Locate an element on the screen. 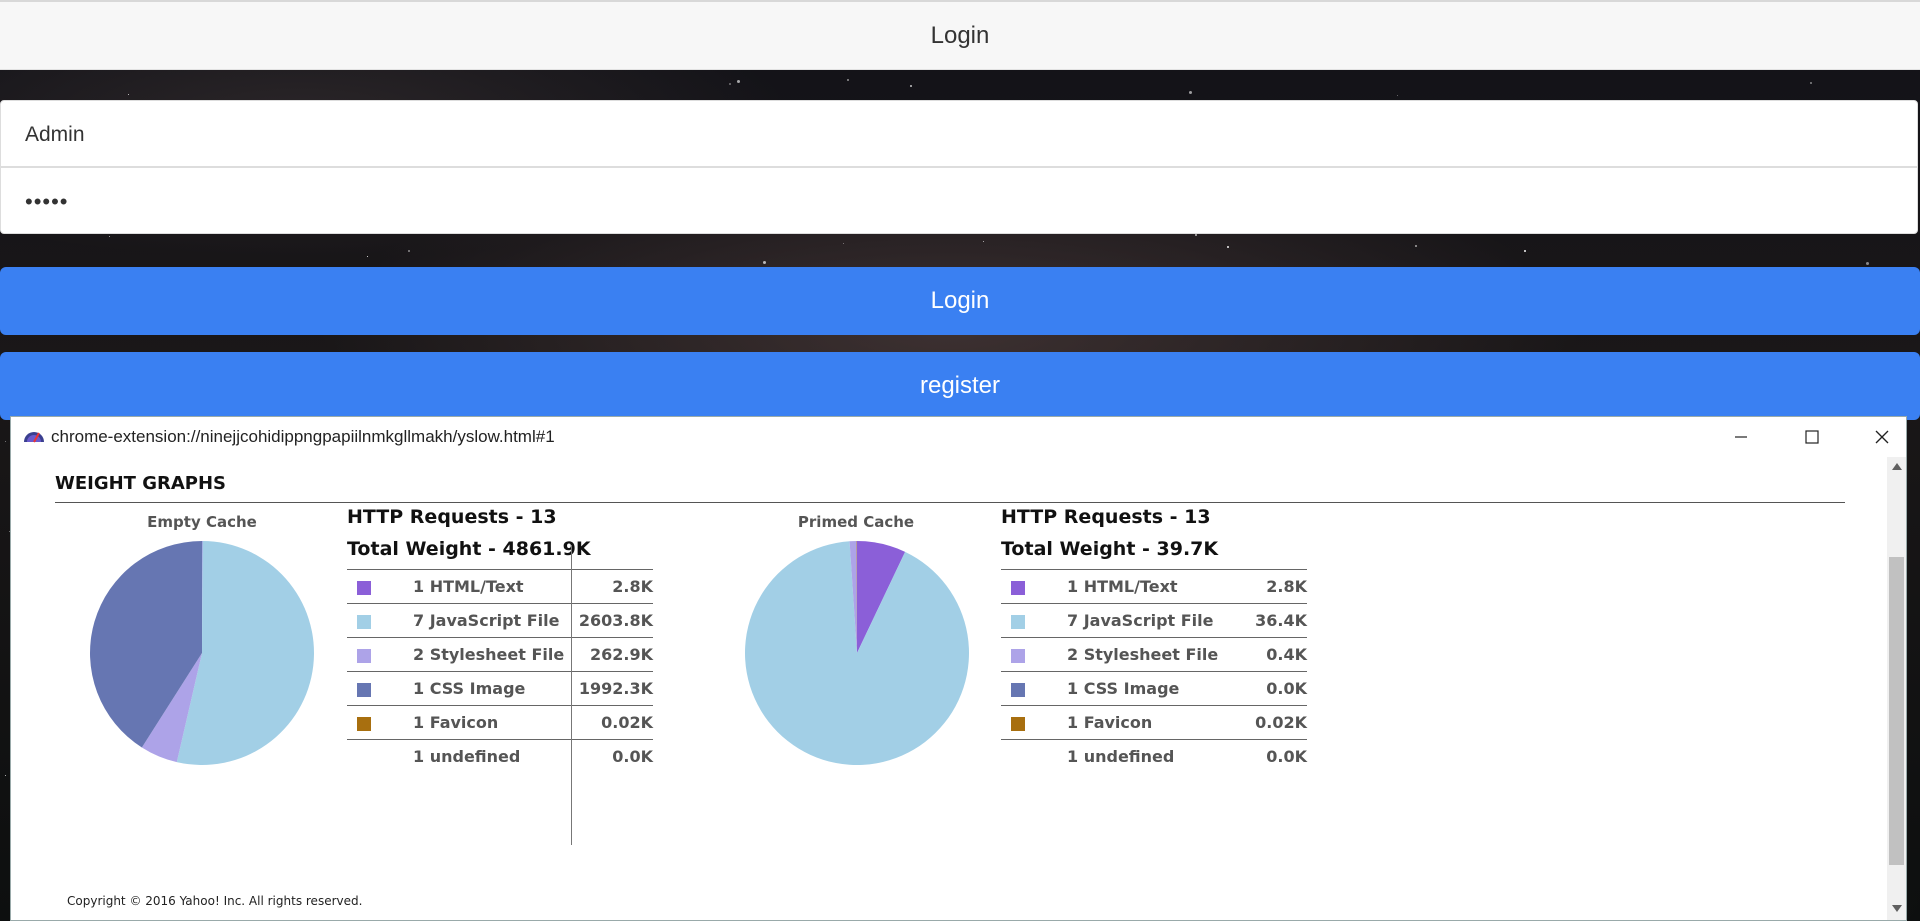 The image size is (1920, 921). empty-cache-label: Empty Cache is located at coordinates (202, 522).